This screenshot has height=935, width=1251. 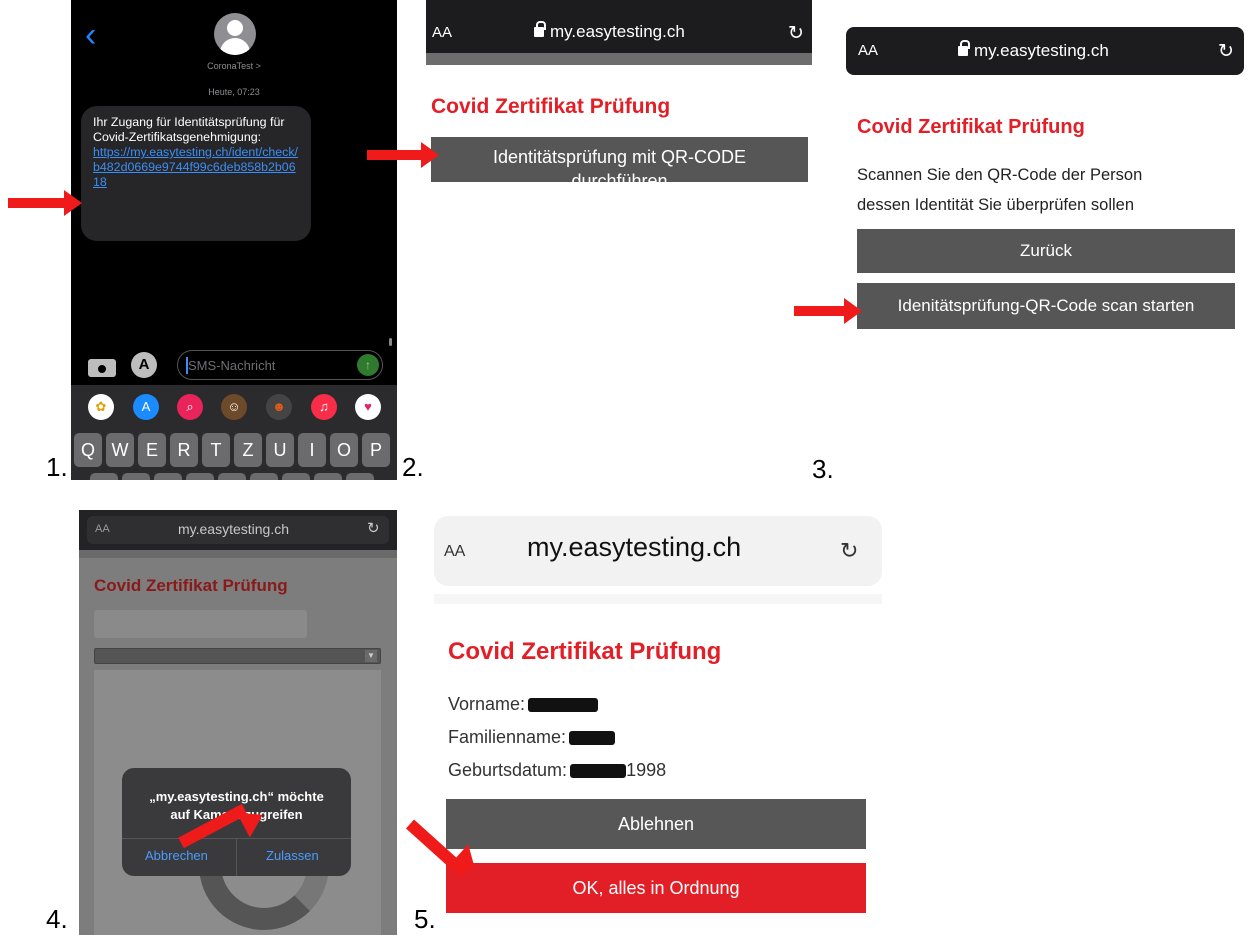 I want to click on qr-button-line2: durchführen, so click(x=619, y=176).